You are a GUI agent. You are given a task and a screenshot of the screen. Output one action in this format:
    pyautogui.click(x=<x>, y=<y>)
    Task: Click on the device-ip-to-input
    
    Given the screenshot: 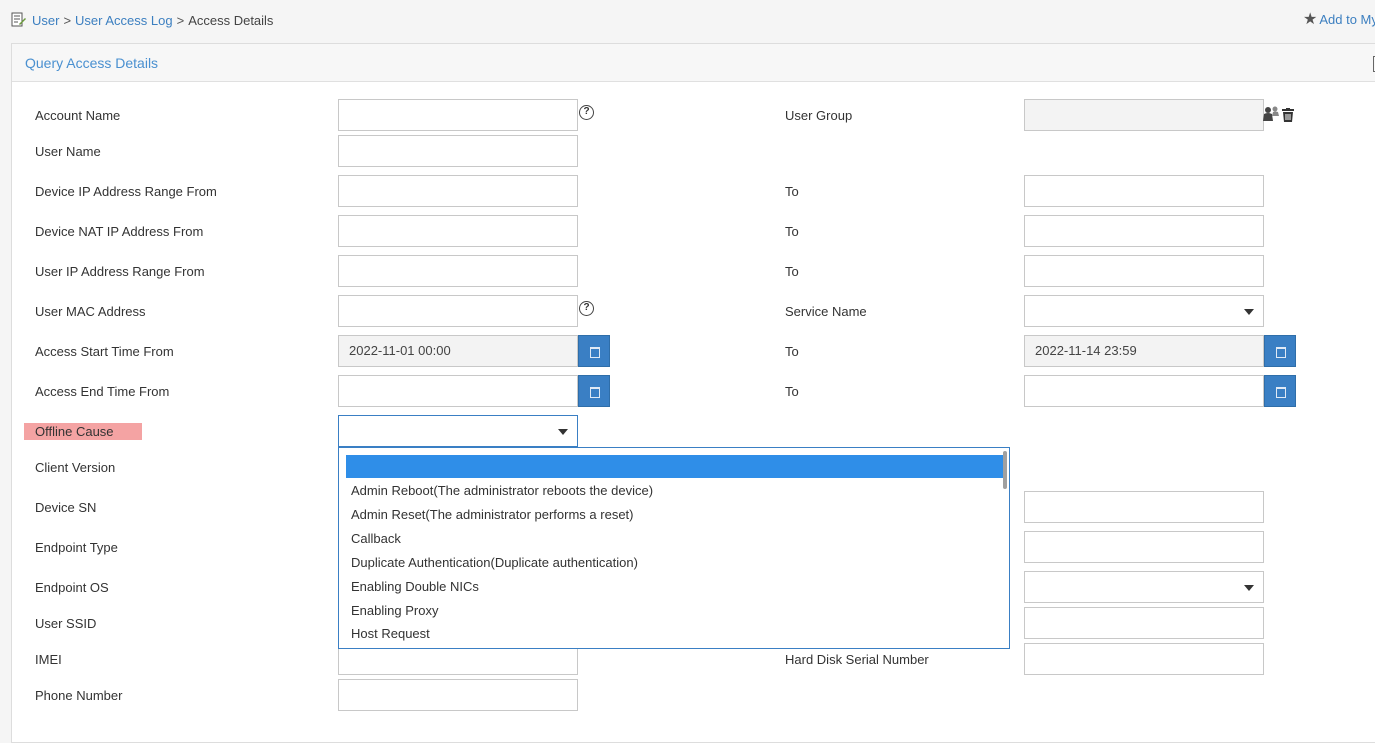 What is the action you would take?
    pyautogui.click(x=1144, y=191)
    